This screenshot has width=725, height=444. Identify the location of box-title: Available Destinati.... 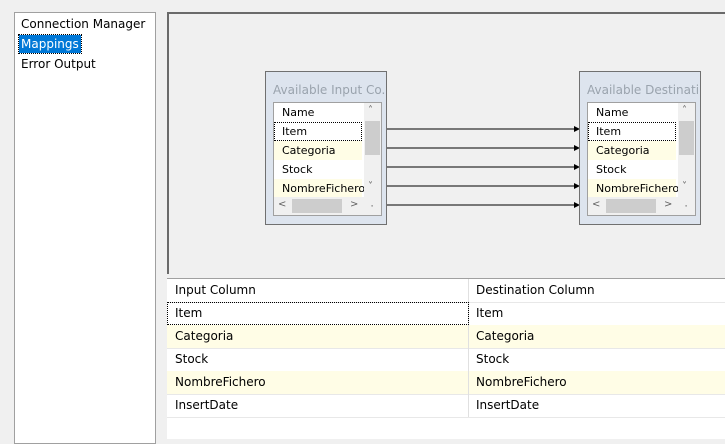
(643, 90).